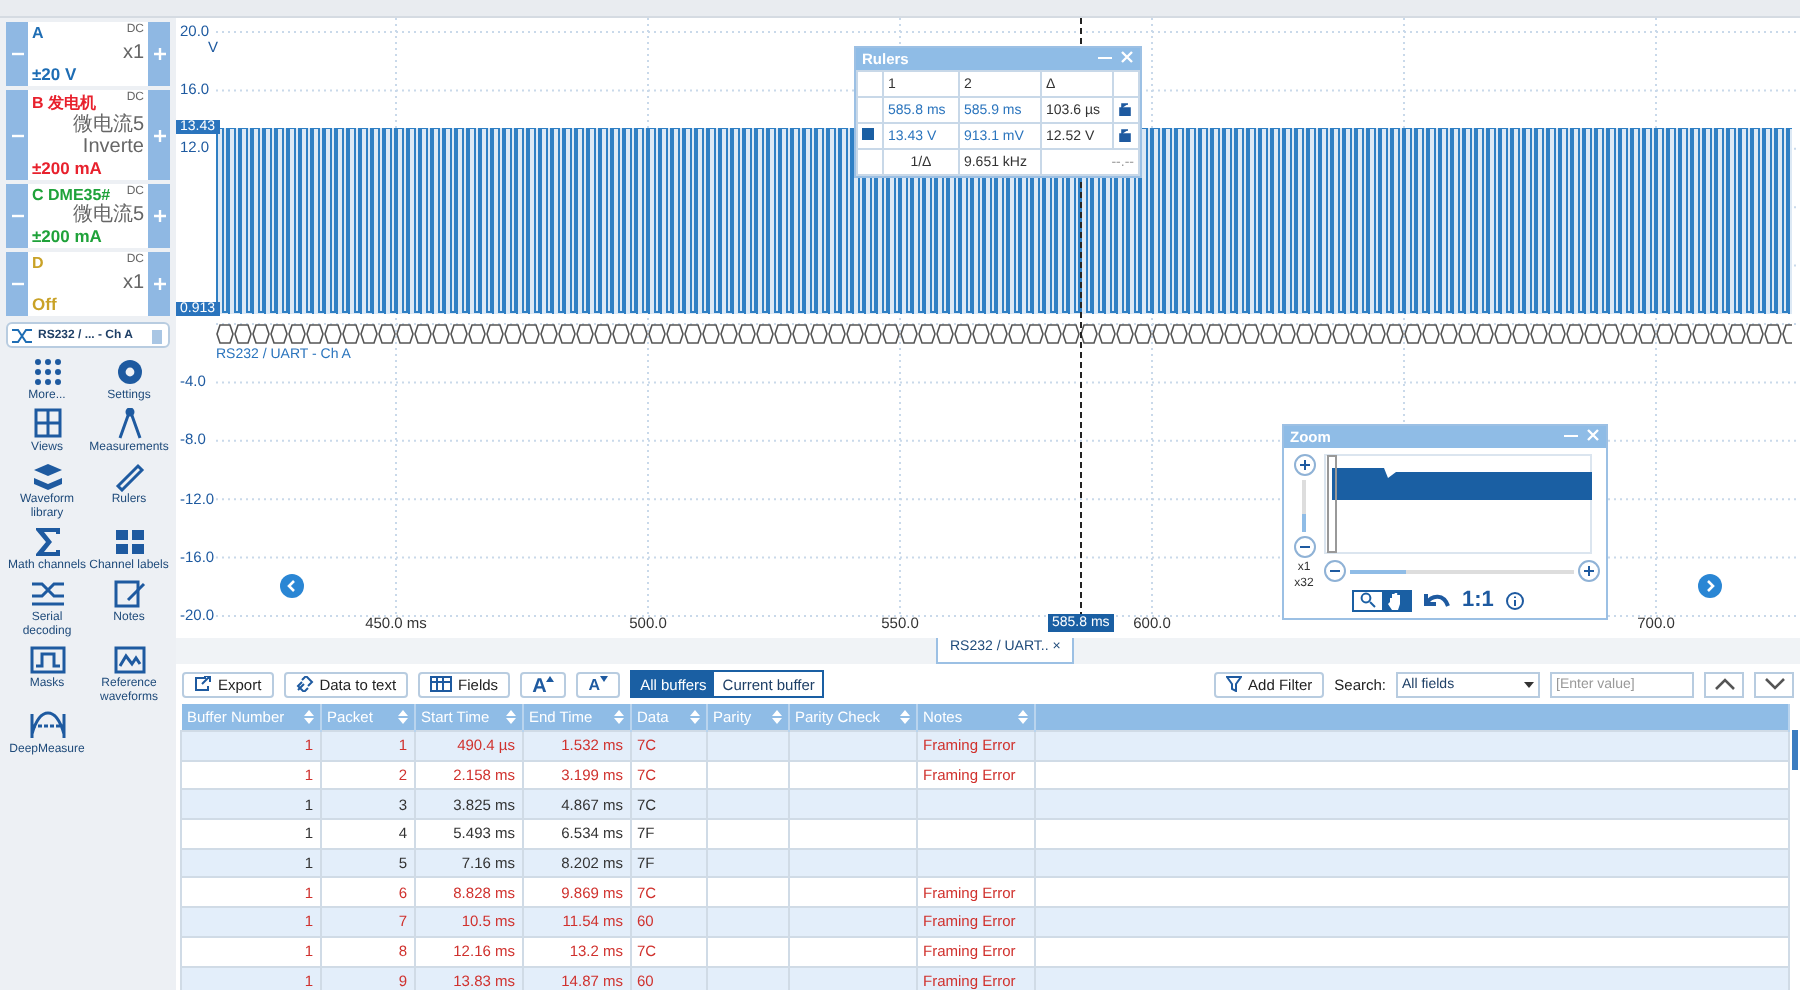 This screenshot has height=990, width=1800. What do you see at coordinates (1437, 600) in the screenshot?
I see `undo-icon` at bounding box center [1437, 600].